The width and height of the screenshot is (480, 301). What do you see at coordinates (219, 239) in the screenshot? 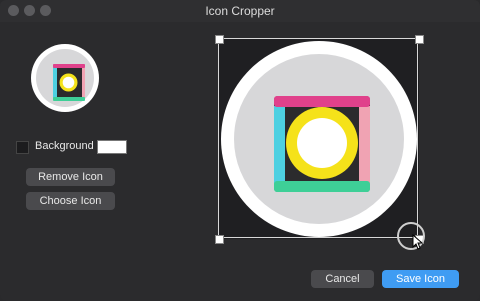
I see `crop-handle-bottom-left` at bounding box center [219, 239].